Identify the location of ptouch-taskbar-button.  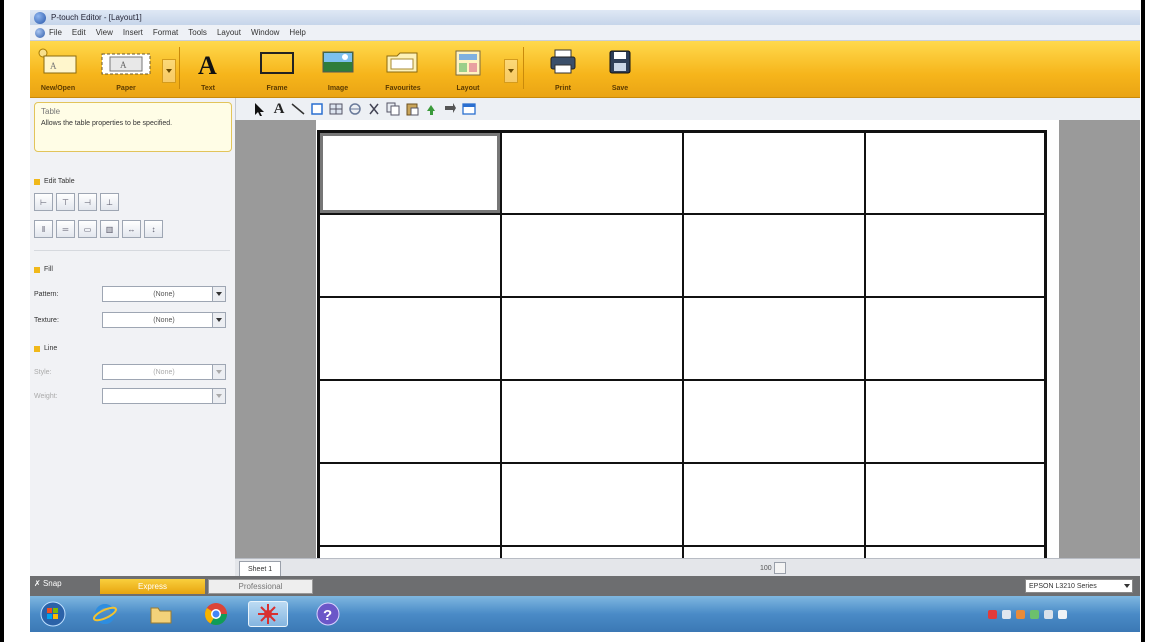
(268, 614).